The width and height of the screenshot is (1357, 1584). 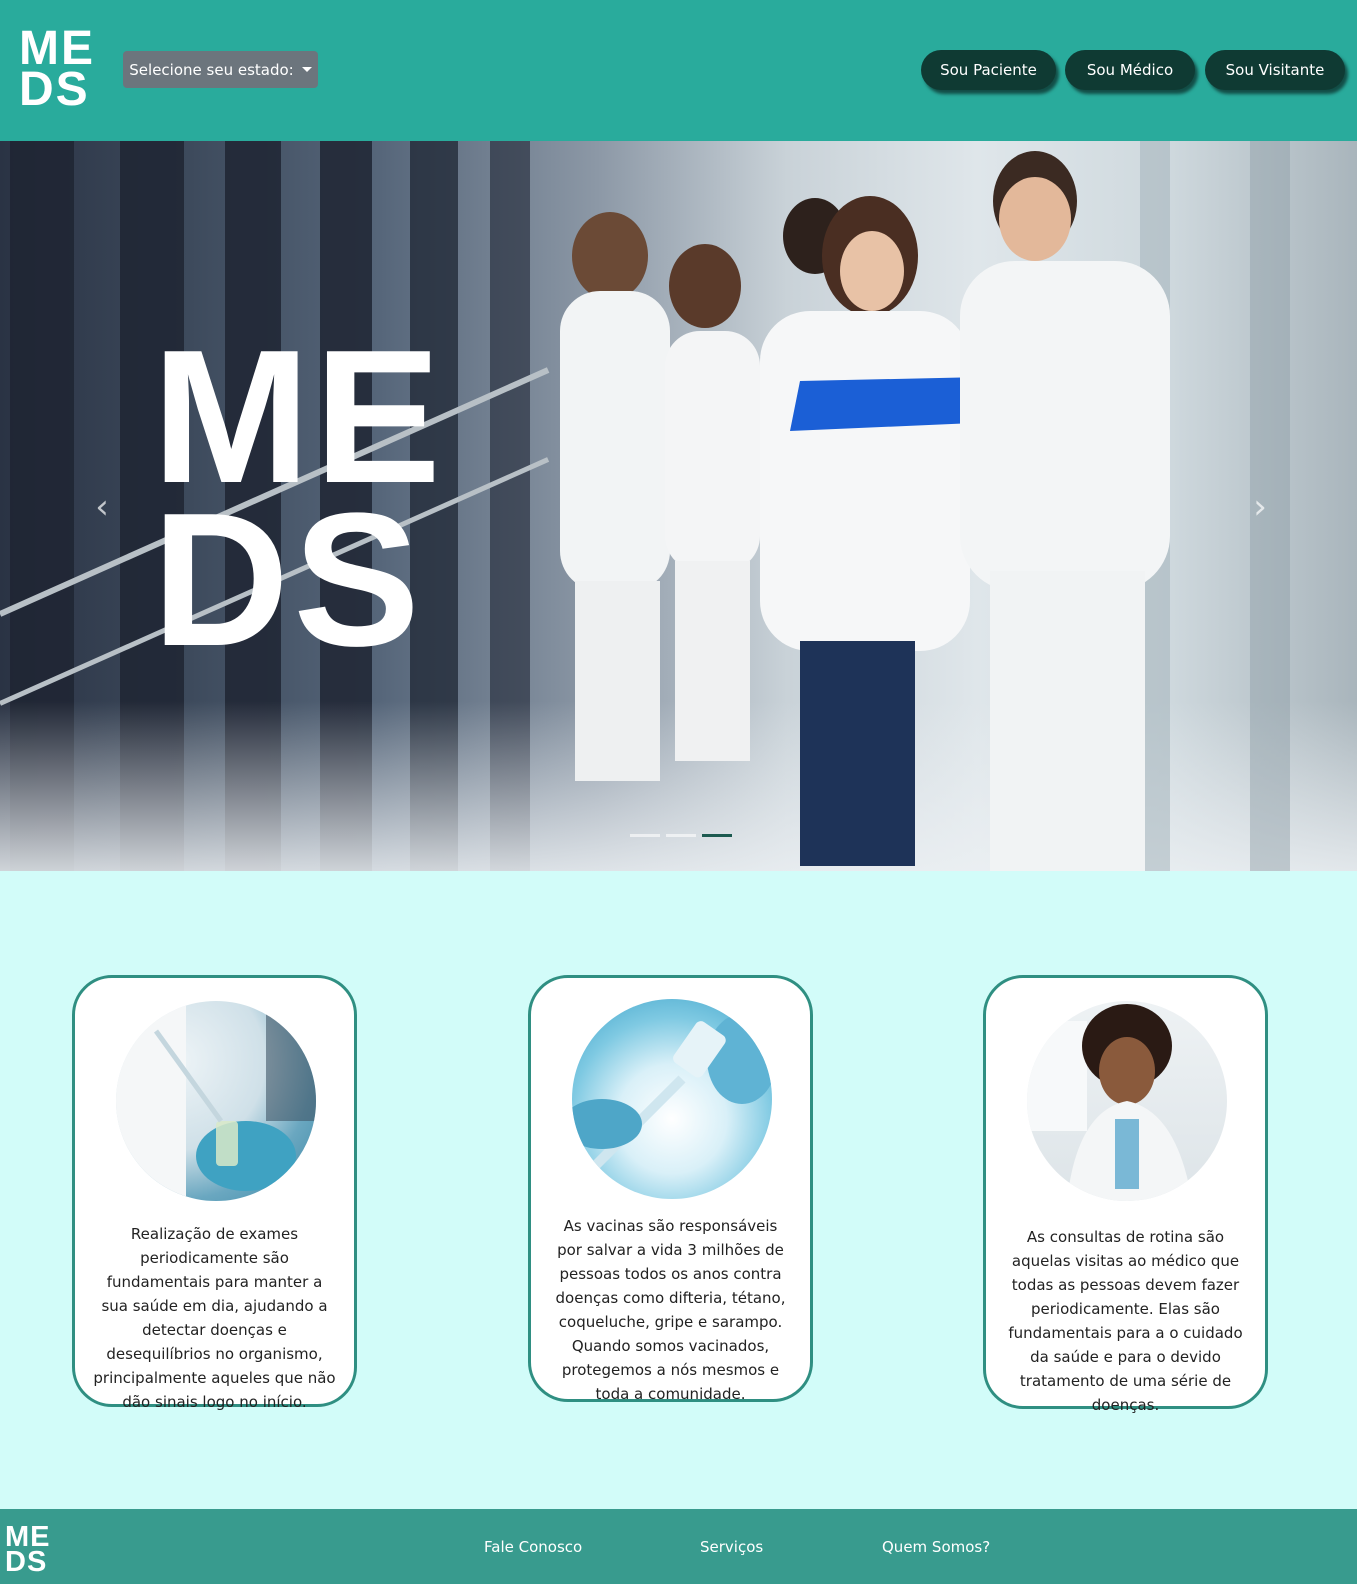 What do you see at coordinates (672, 1099) in the screenshot?
I see `vaccine-photo` at bounding box center [672, 1099].